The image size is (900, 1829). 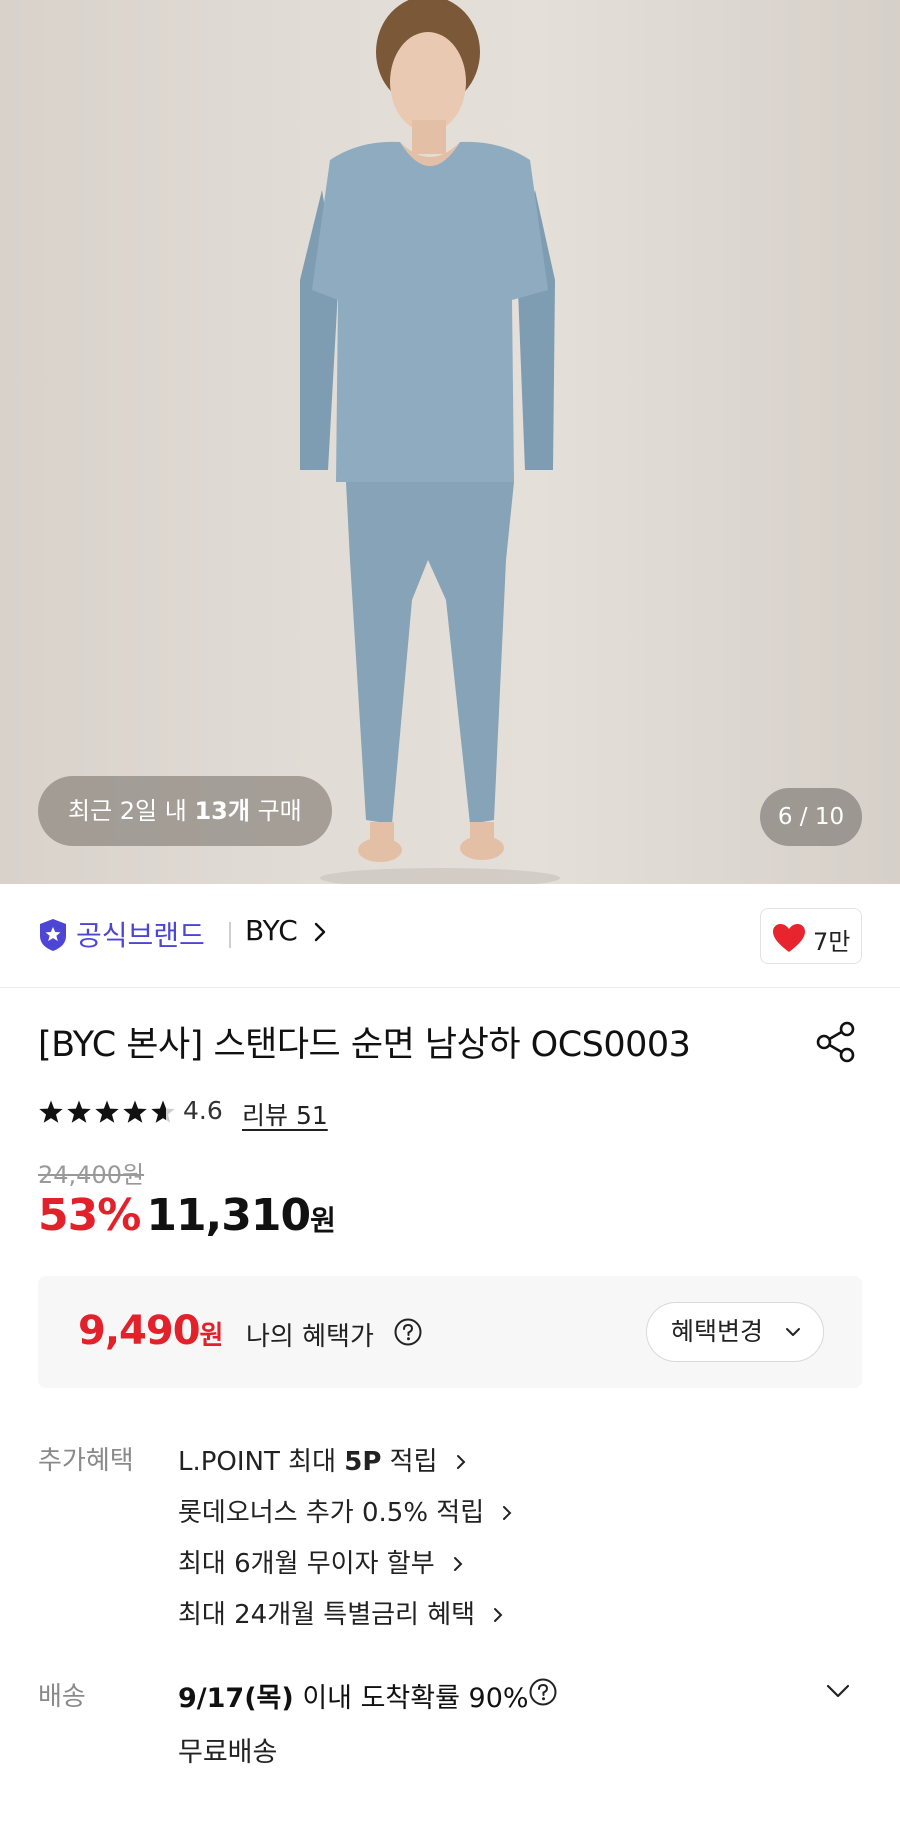 What do you see at coordinates (139, 1331) in the screenshot?
I see `my-benefit-price-value: 9,490` at bounding box center [139, 1331].